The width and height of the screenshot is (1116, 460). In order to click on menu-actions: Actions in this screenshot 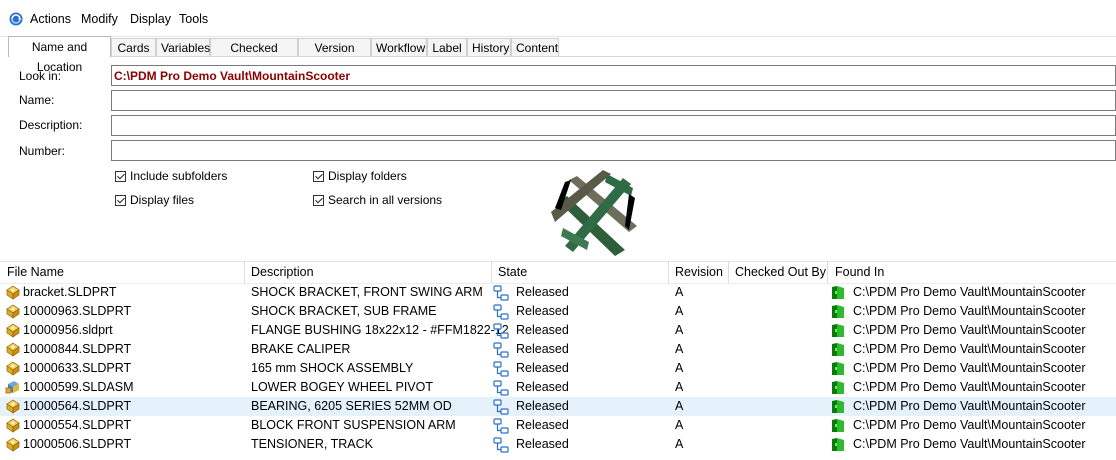, I will do `click(50, 19)`.